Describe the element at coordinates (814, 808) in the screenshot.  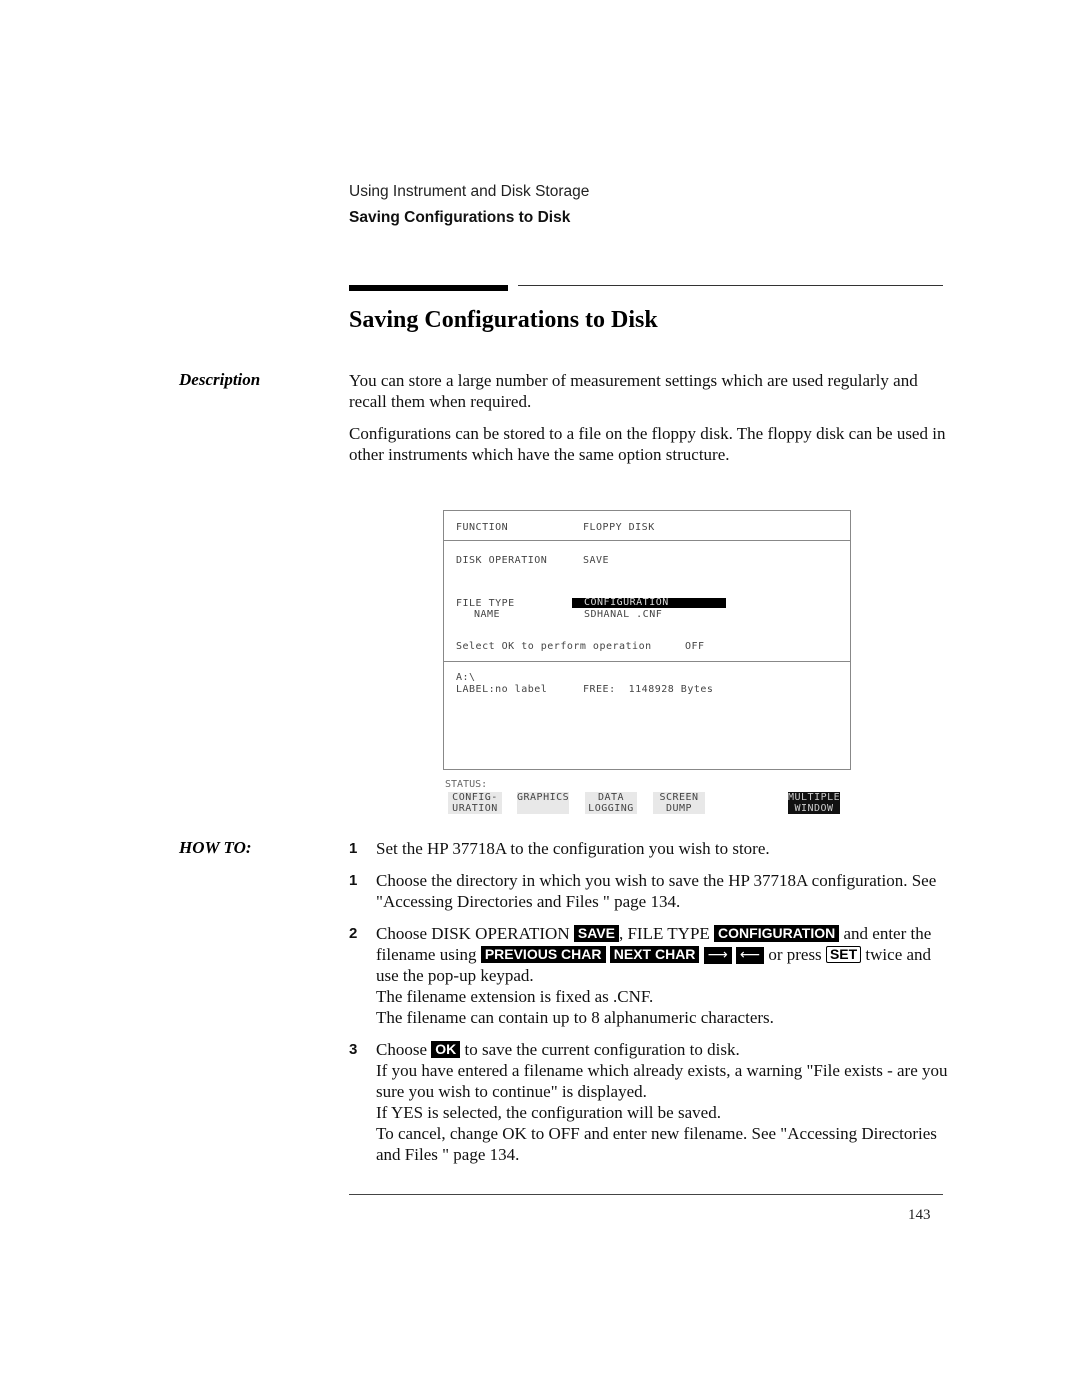
I see `softkey-multiple-window-line2: WINDOW` at that location.